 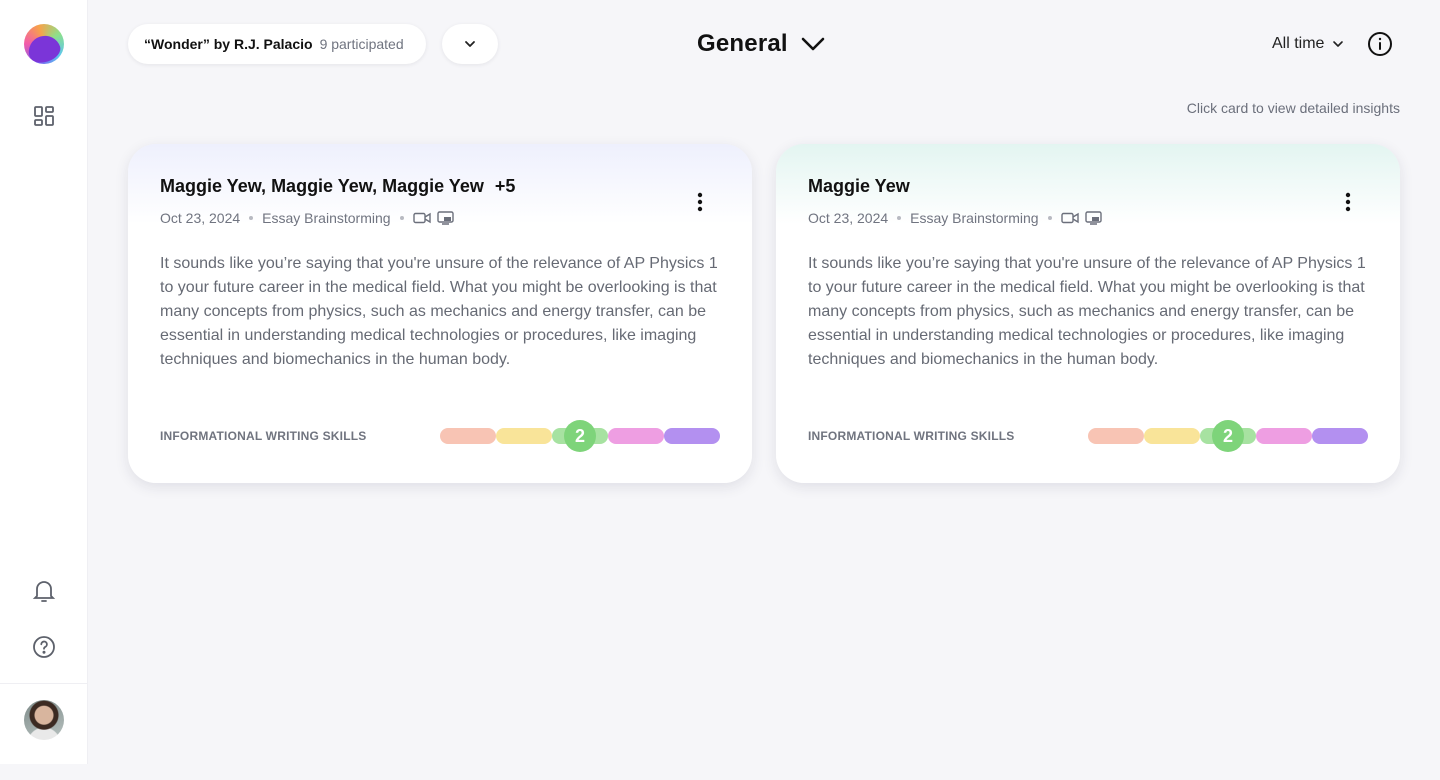 I want to click on dashboard-icon, so click(x=44, y=116).